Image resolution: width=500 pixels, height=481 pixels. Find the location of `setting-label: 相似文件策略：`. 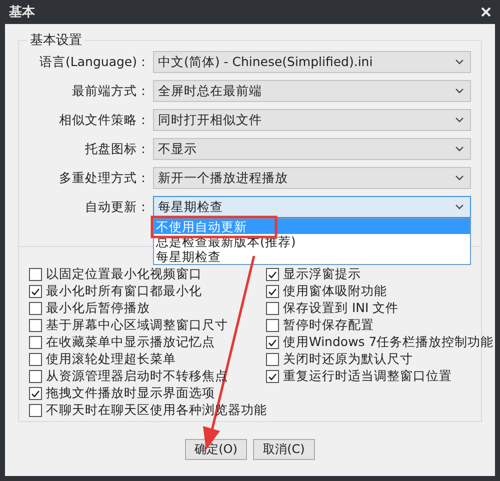

setting-label: 相似文件策略： is located at coordinates (104, 120).